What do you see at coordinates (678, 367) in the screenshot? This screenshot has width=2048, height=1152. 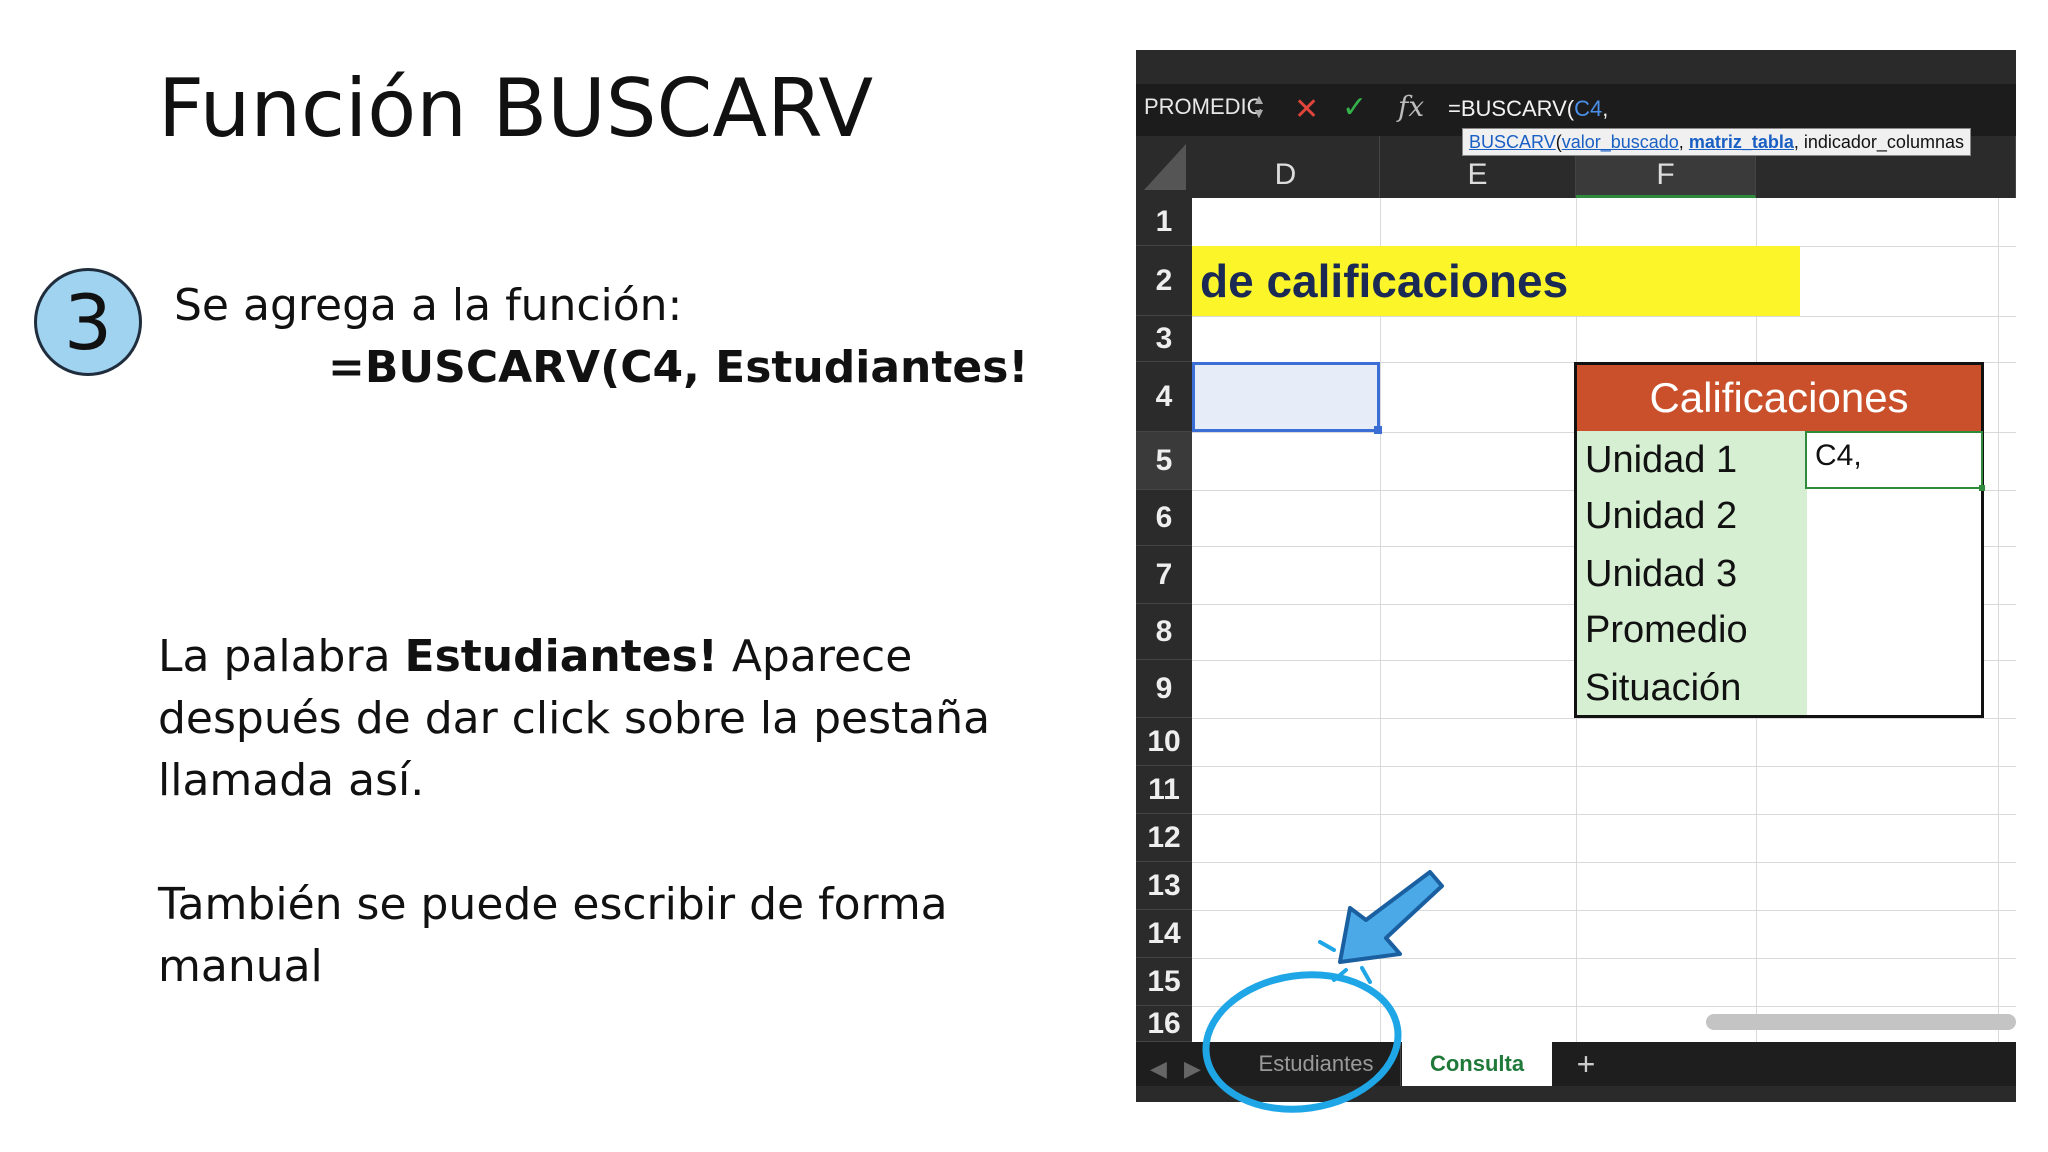 I see `step-formula: =BUSCARV(C4, Estudiantes!` at bounding box center [678, 367].